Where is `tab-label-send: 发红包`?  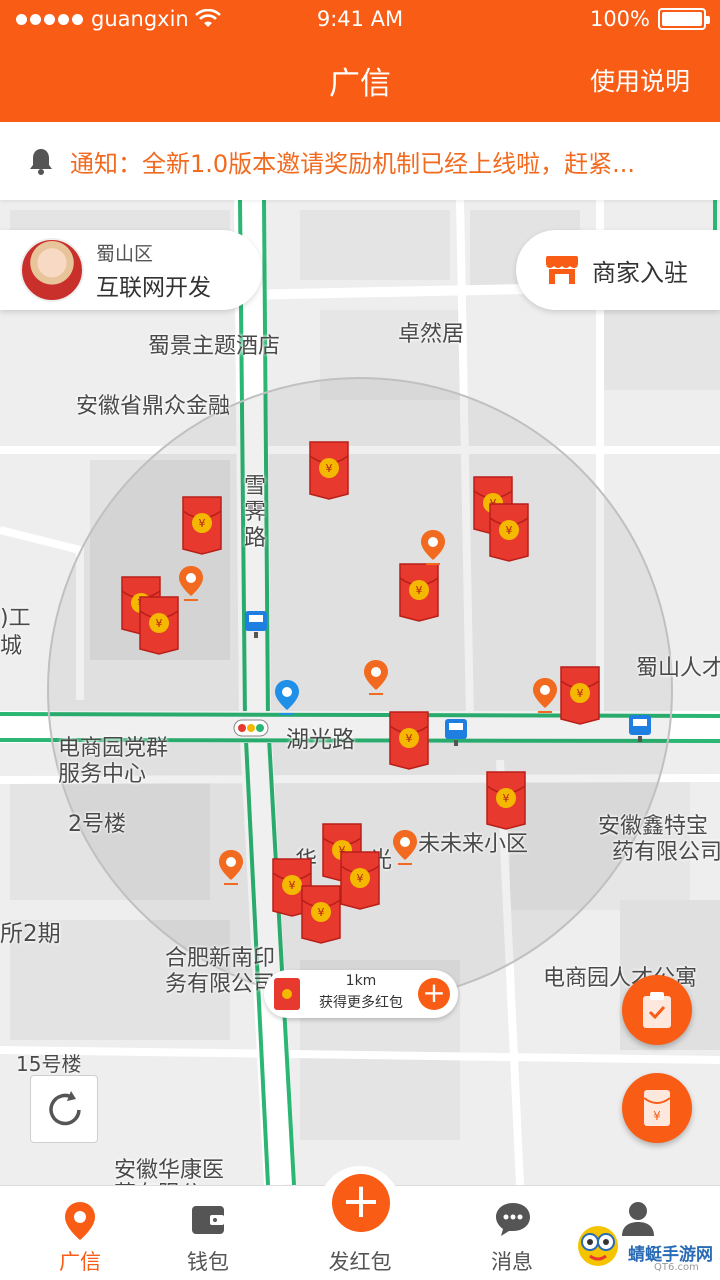 tab-label-send: 发红包 is located at coordinates (360, 1262).